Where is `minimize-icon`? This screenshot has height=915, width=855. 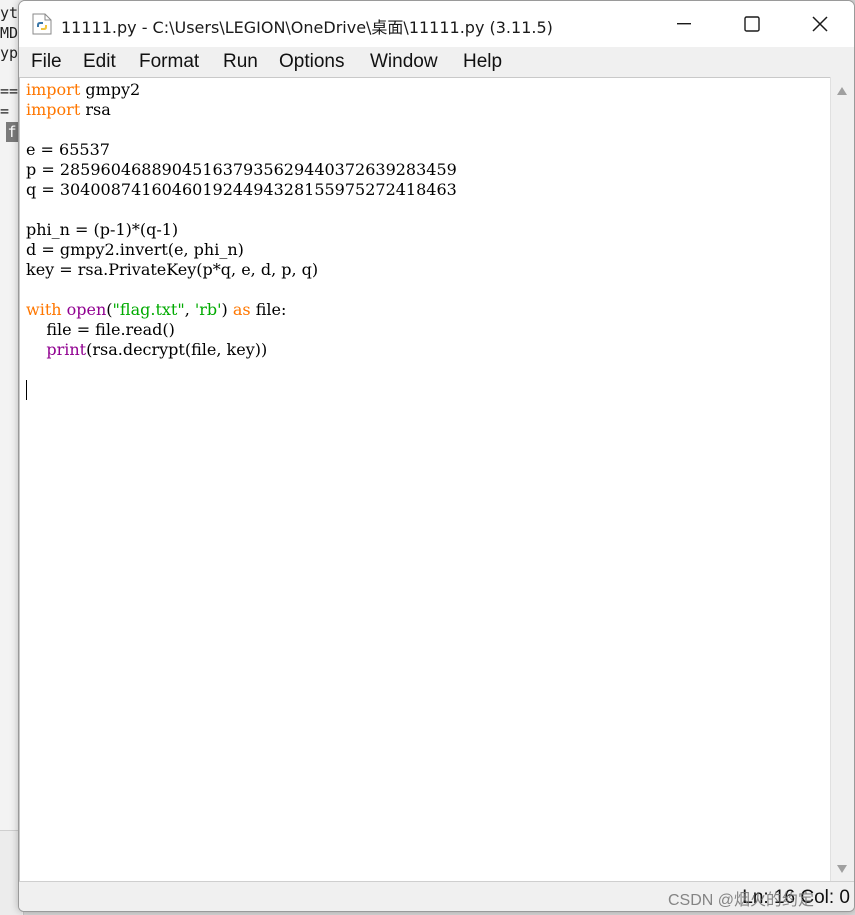 minimize-icon is located at coordinates (684, 24).